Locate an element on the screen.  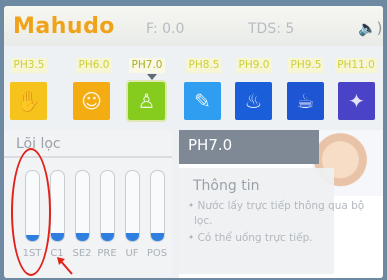
face-care-icon: ☺ is located at coordinates (91, 101).